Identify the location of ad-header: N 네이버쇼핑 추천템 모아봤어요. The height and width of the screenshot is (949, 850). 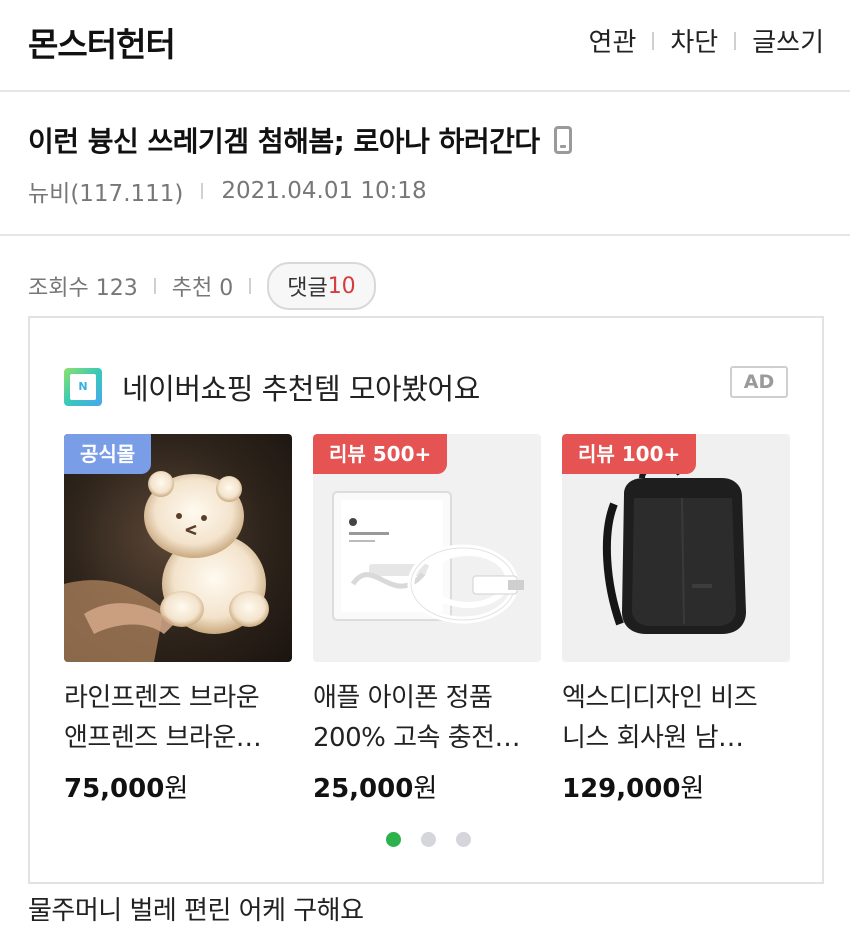
(272, 387).